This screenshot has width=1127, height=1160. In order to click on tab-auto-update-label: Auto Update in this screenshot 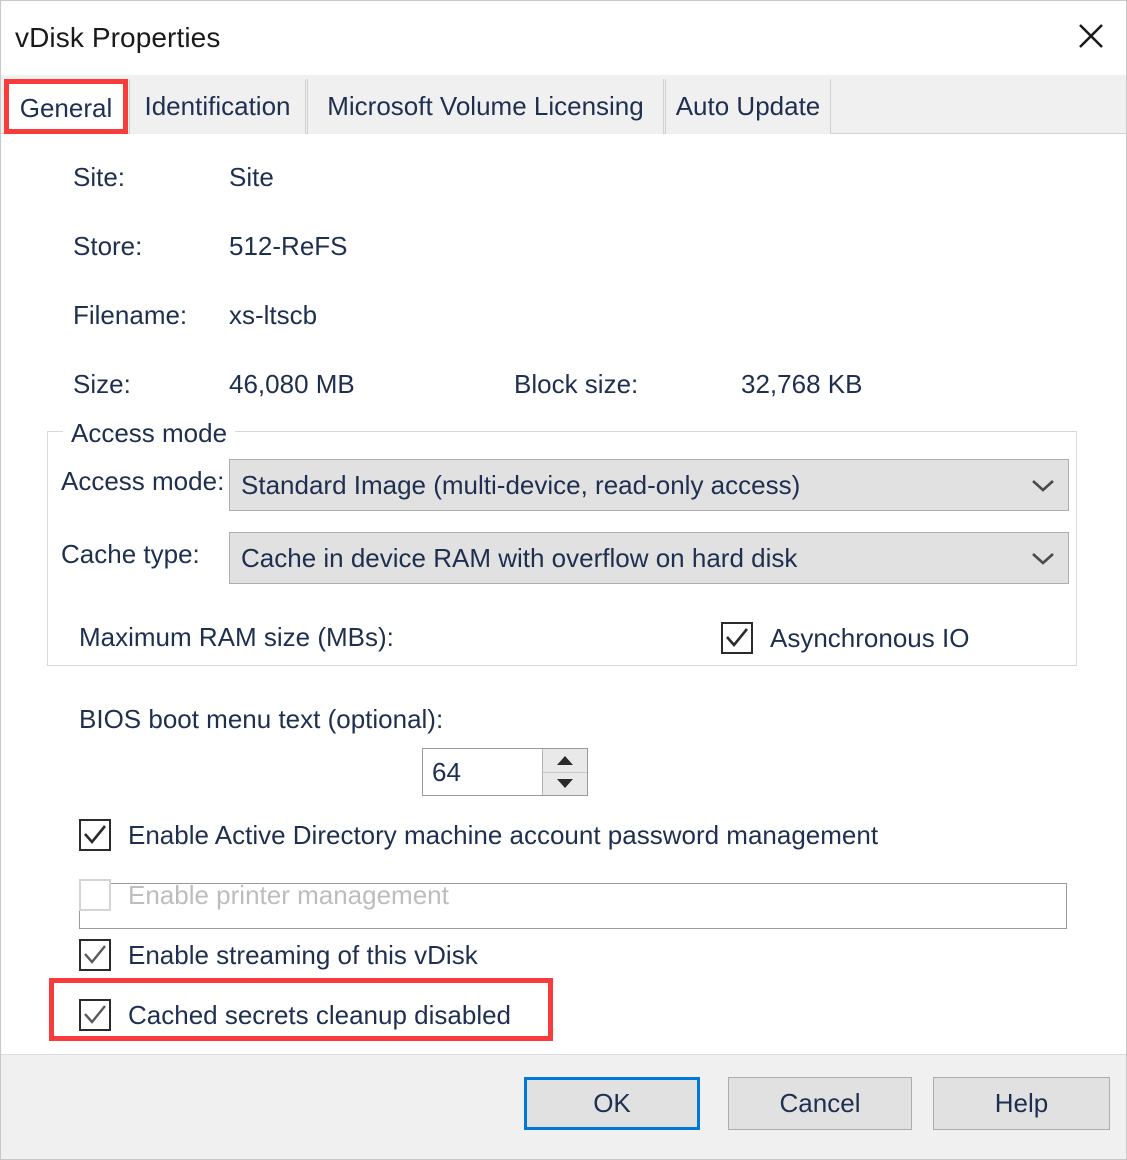, I will do `click(748, 106)`.